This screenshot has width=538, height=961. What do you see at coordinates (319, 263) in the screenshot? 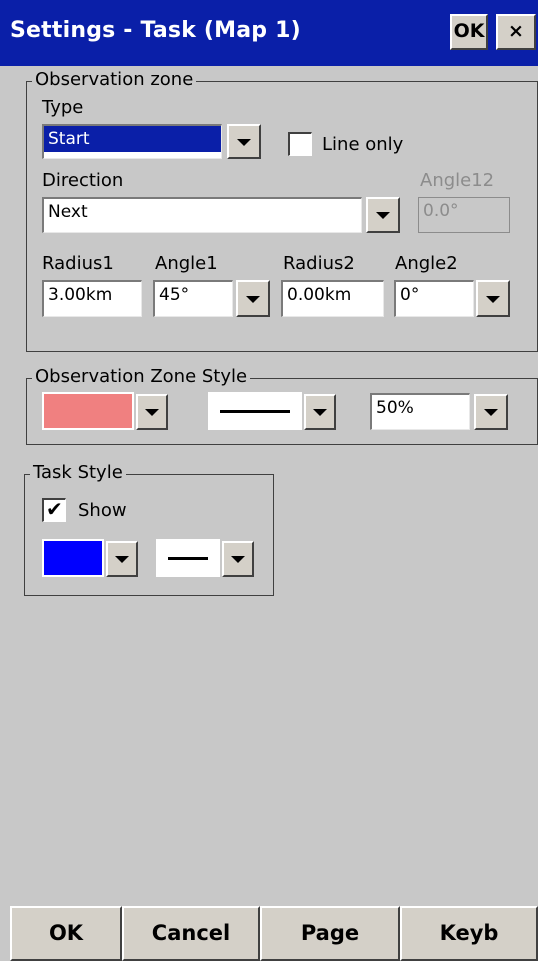
I see `radius2-label: Radius2` at bounding box center [319, 263].